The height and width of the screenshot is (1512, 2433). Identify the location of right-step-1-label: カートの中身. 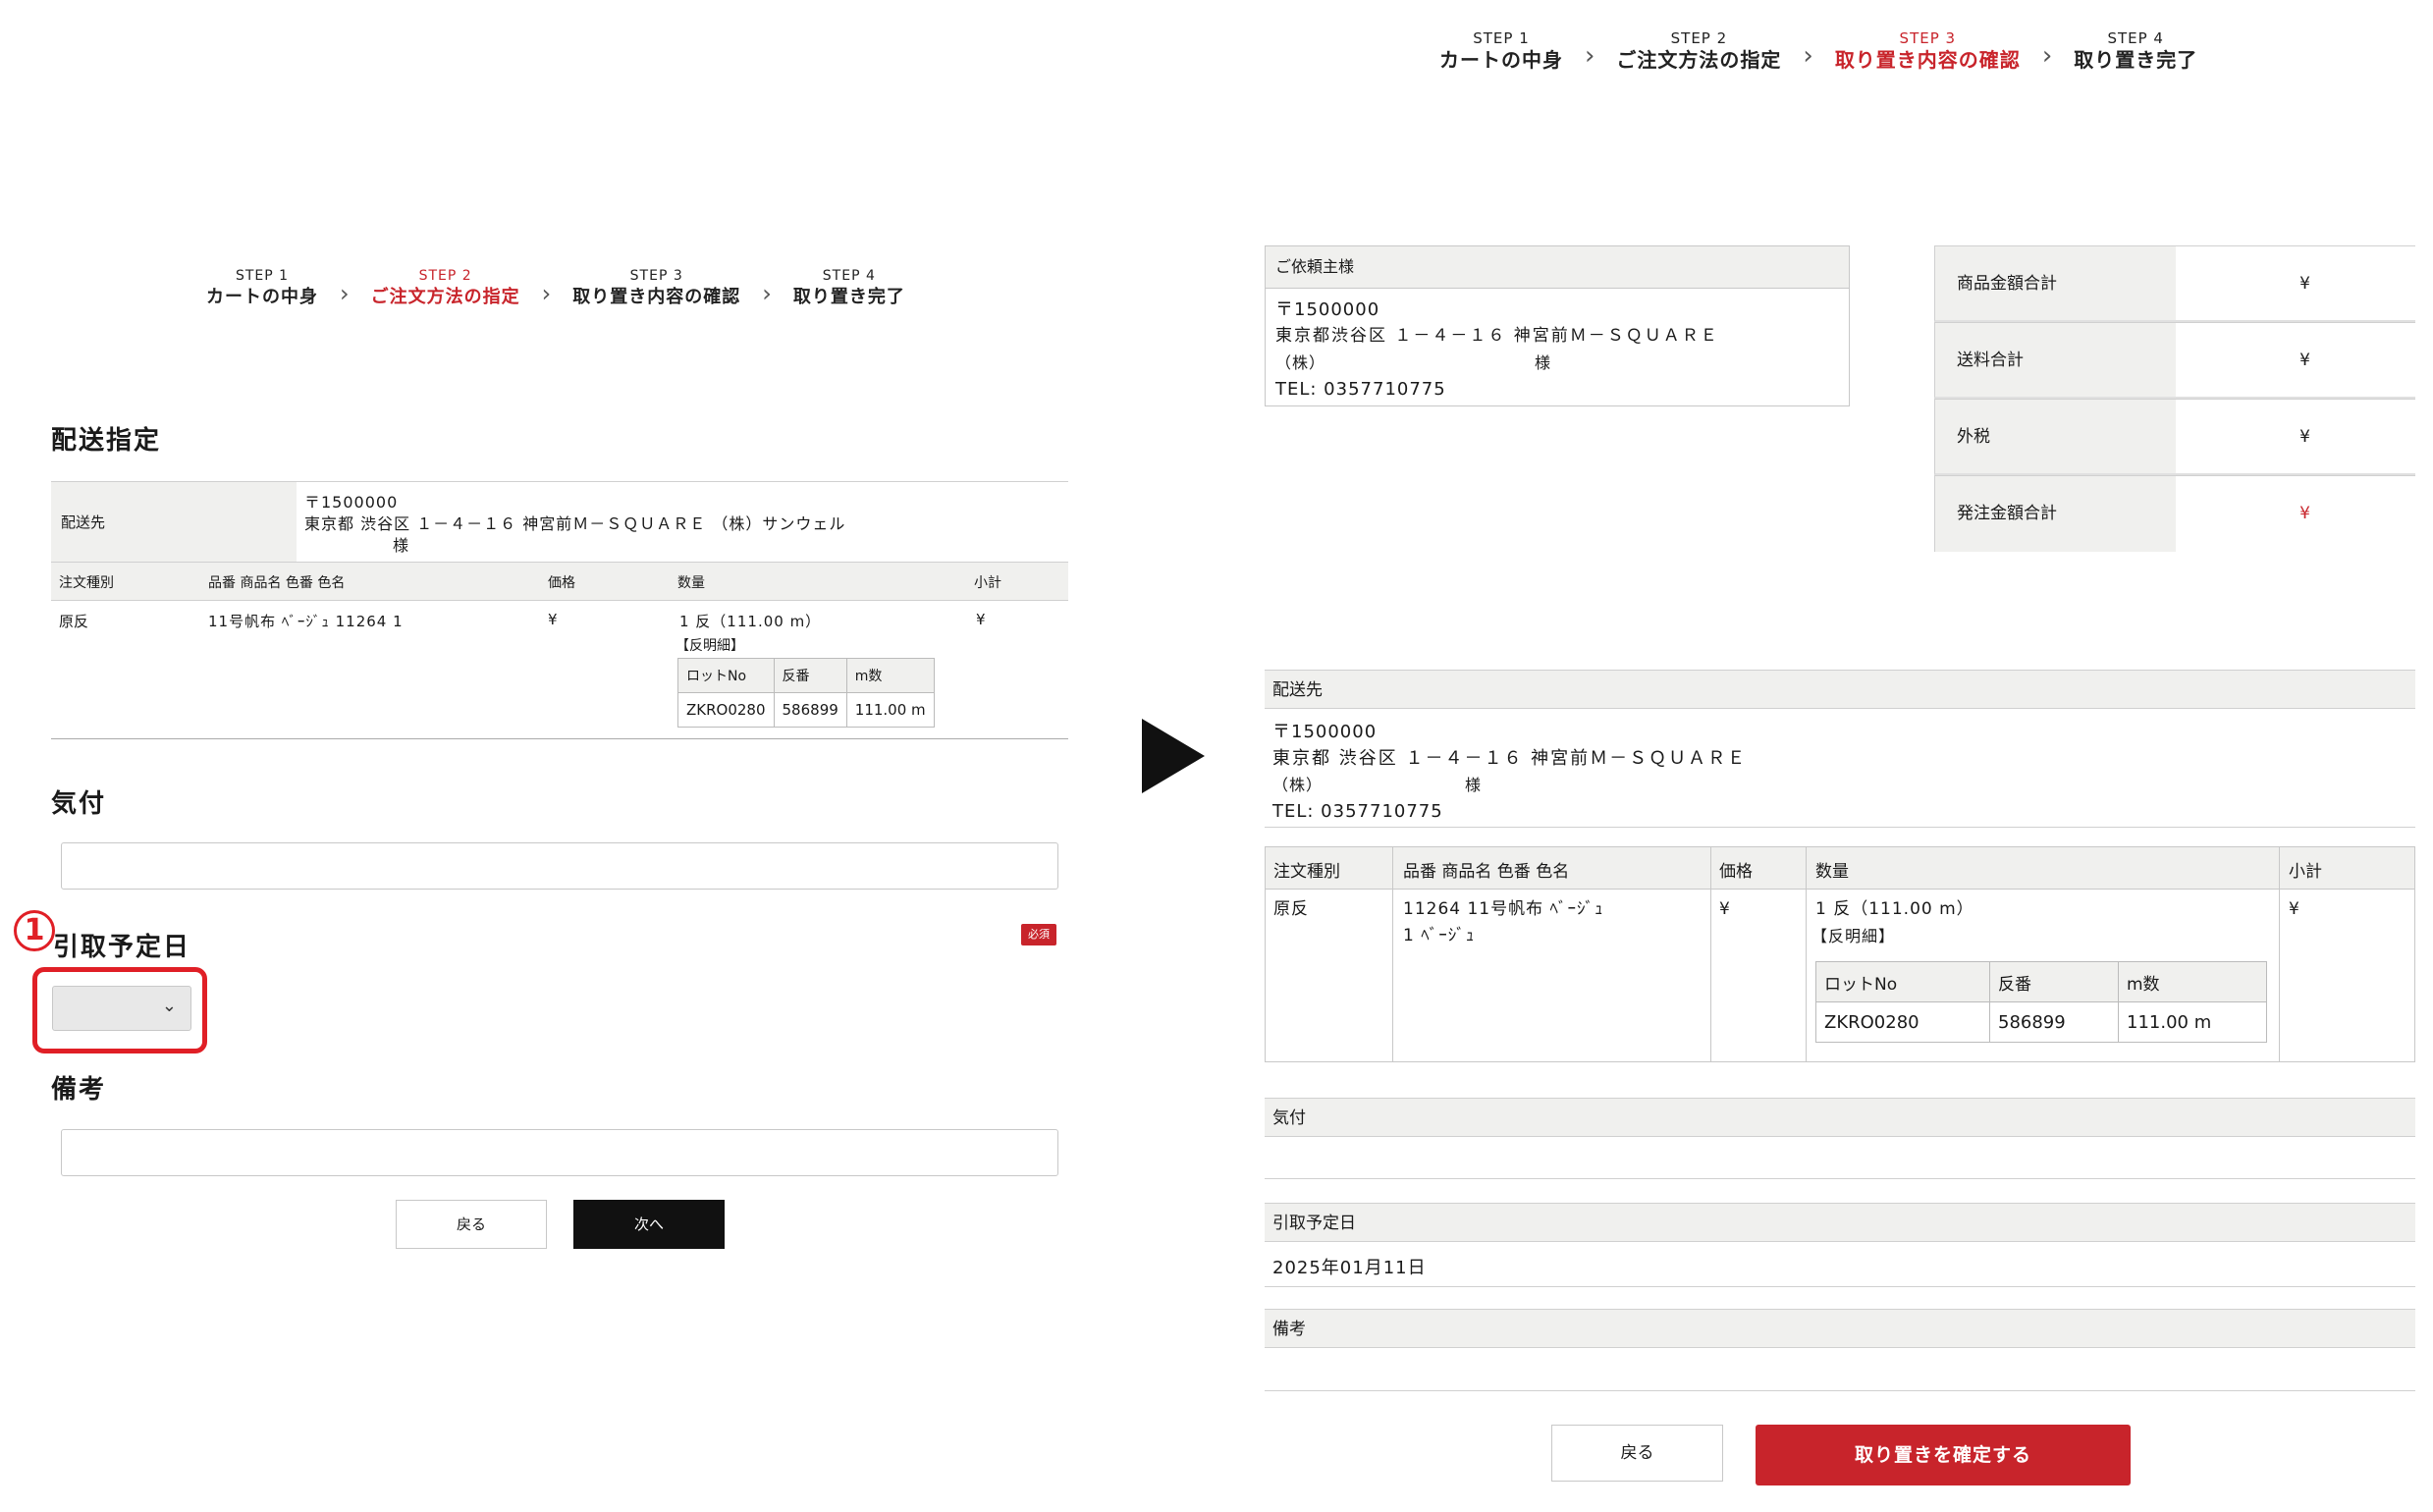
(1501, 60).